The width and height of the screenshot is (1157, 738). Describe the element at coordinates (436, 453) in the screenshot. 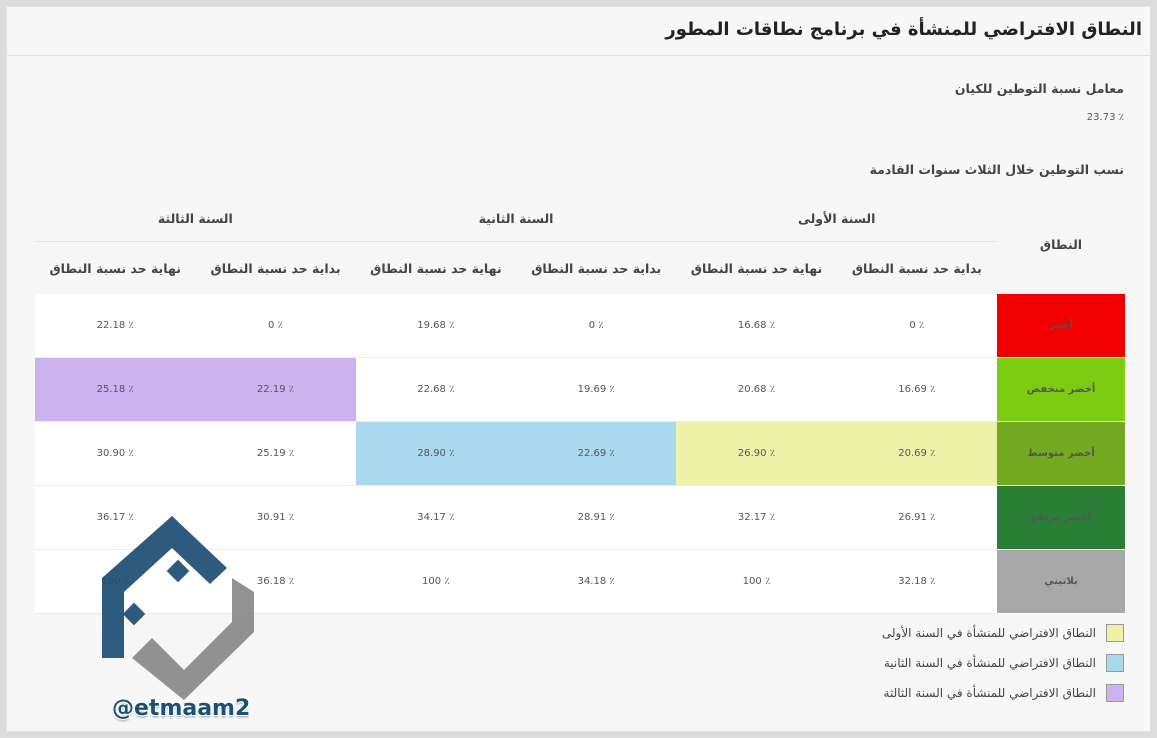

I see `table-cell-year2-highlight: ٪ 28.90` at that location.